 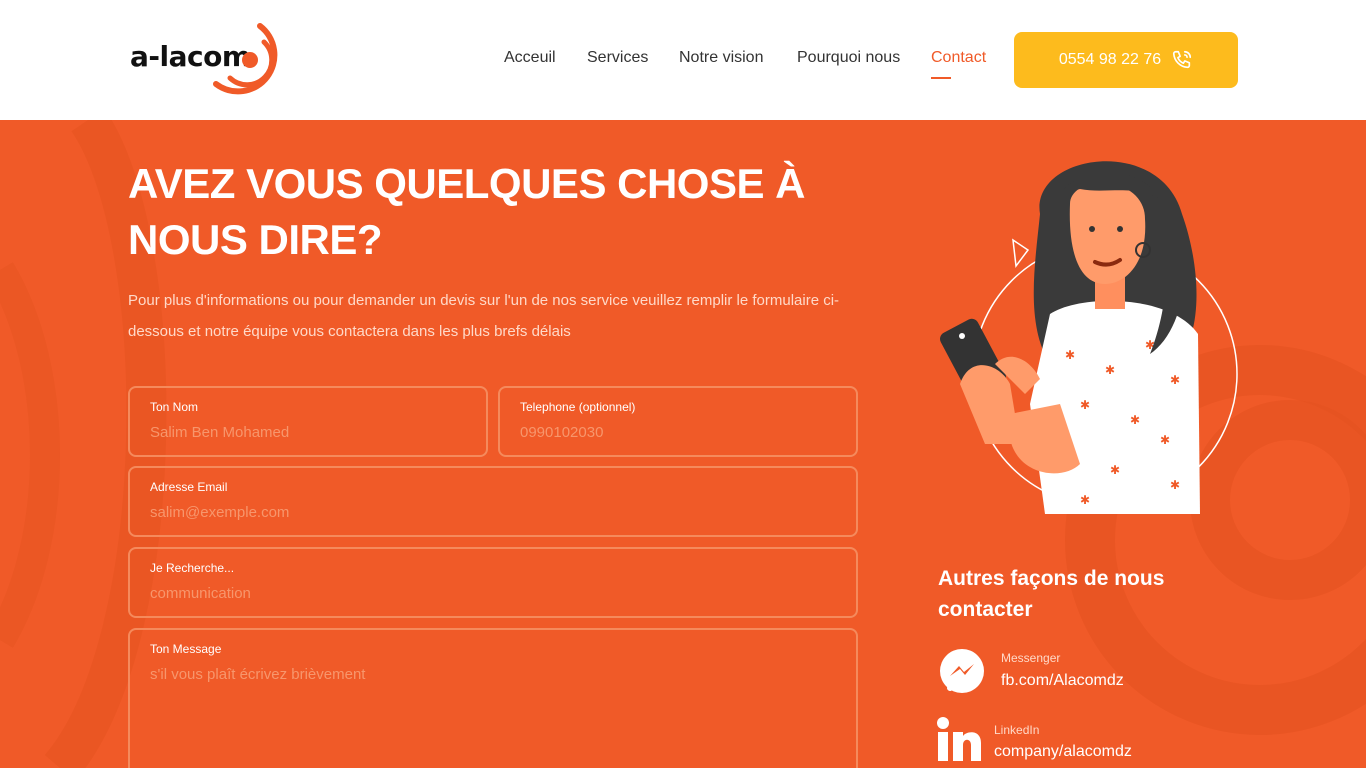 What do you see at coordinates (189, 487) in the screenshot?
I see `email-field-label: Adresse Email` at bounding box center [189, 487].